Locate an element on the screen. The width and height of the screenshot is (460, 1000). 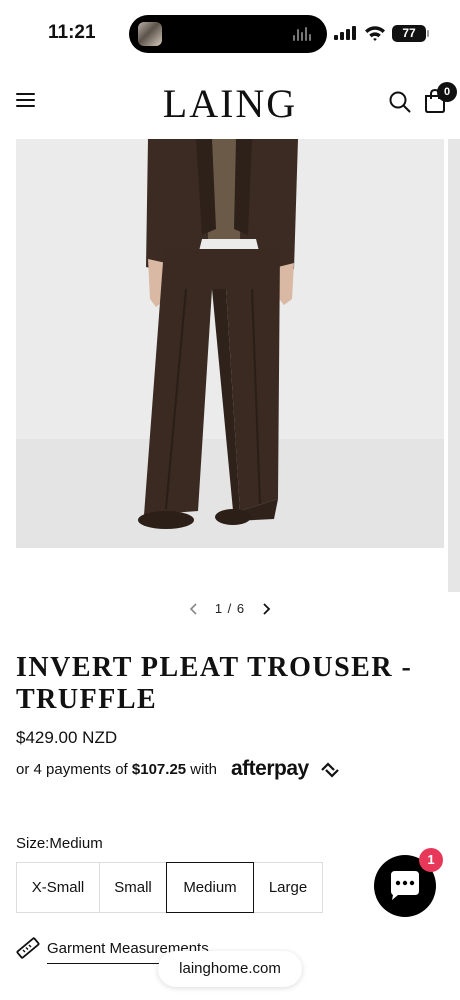
size-label-text: Size: is located at coordinates (33, 843).